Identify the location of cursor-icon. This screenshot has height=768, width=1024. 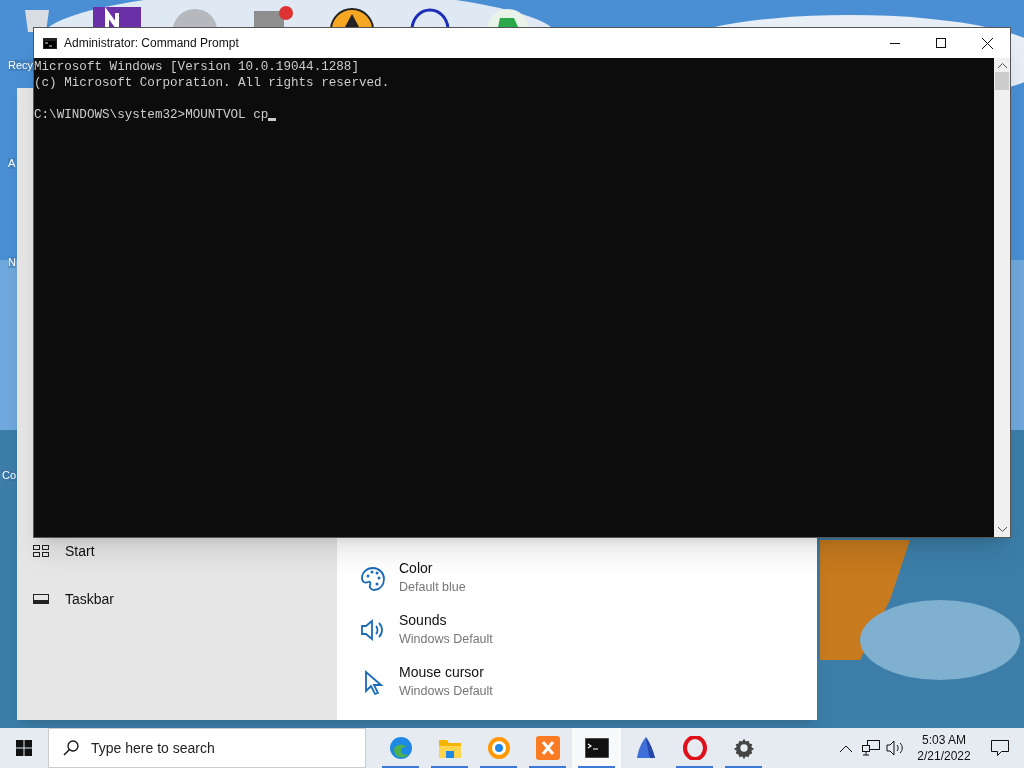
(373, 683).